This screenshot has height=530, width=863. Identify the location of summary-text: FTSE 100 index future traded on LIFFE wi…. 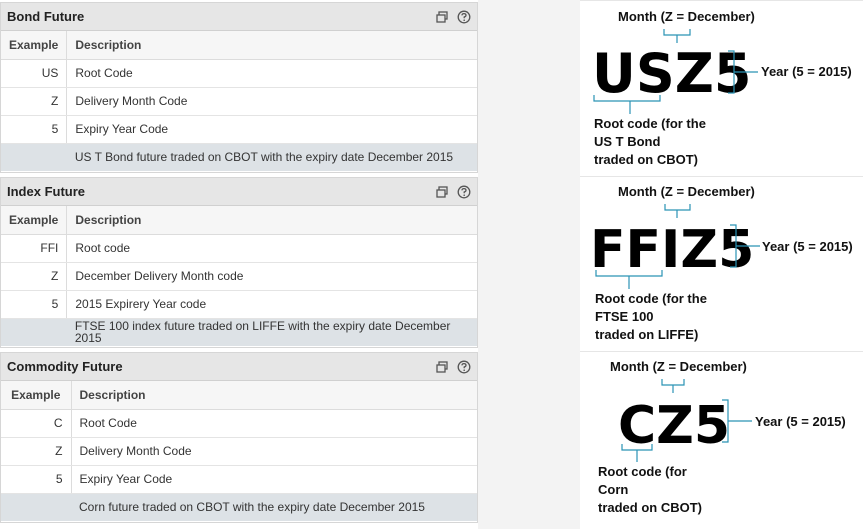
(271, 332).